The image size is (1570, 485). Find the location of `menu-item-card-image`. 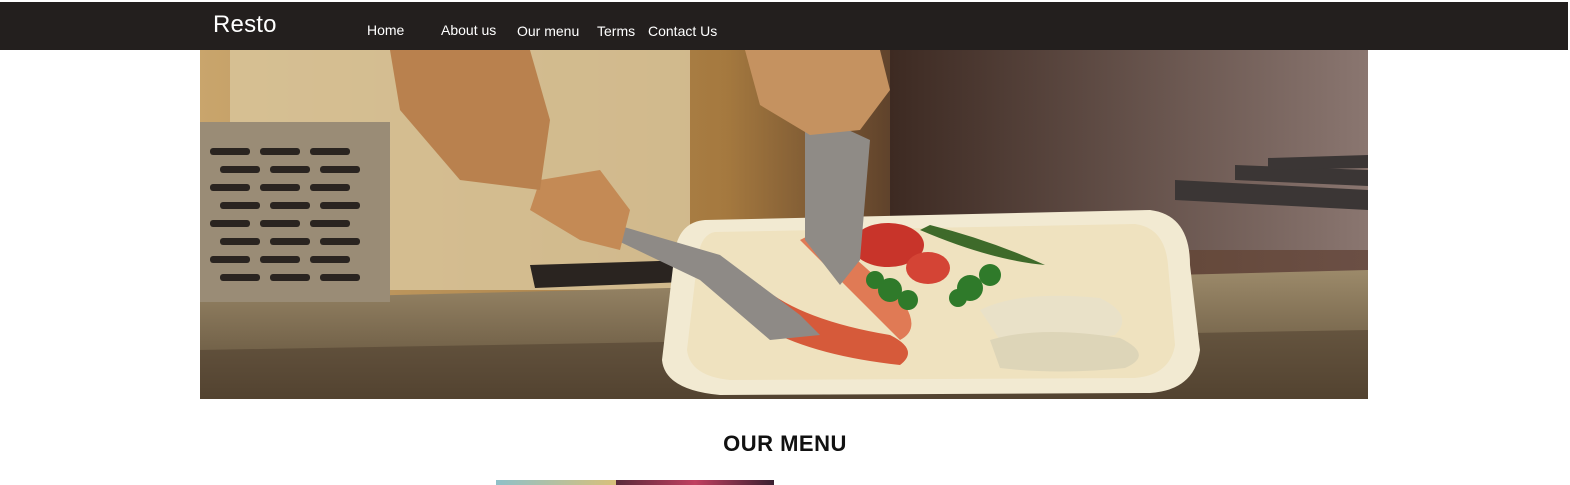

menu-item-card-image is located at coordinates (635, 482).